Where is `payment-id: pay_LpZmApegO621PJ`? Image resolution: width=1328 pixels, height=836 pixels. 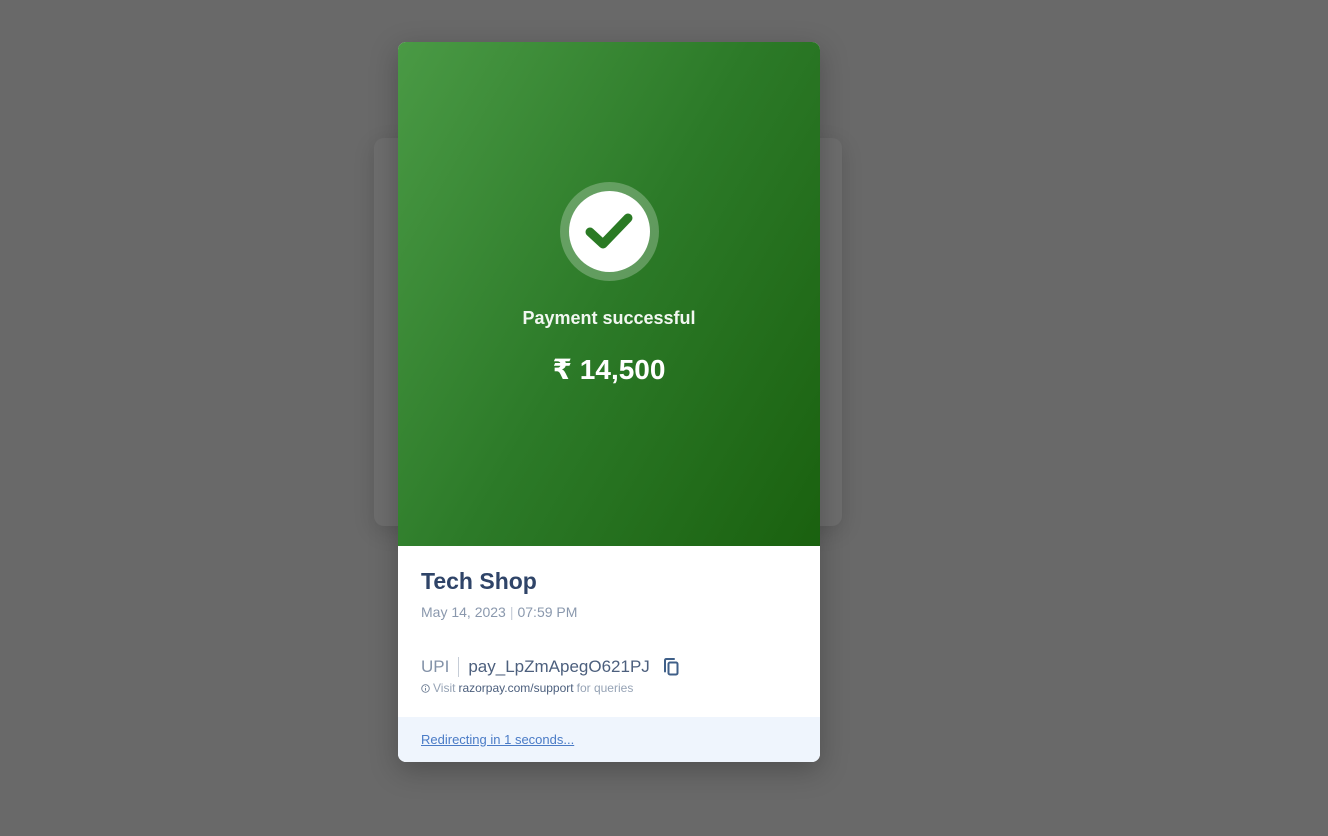
payment-id: pay_LpZmApegO621PJ is located at coordinates (559, 666).